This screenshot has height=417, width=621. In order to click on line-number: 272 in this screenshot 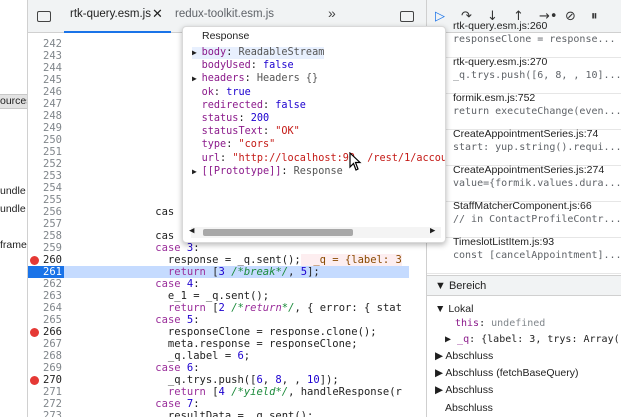, I will do `click(46, 404)`.